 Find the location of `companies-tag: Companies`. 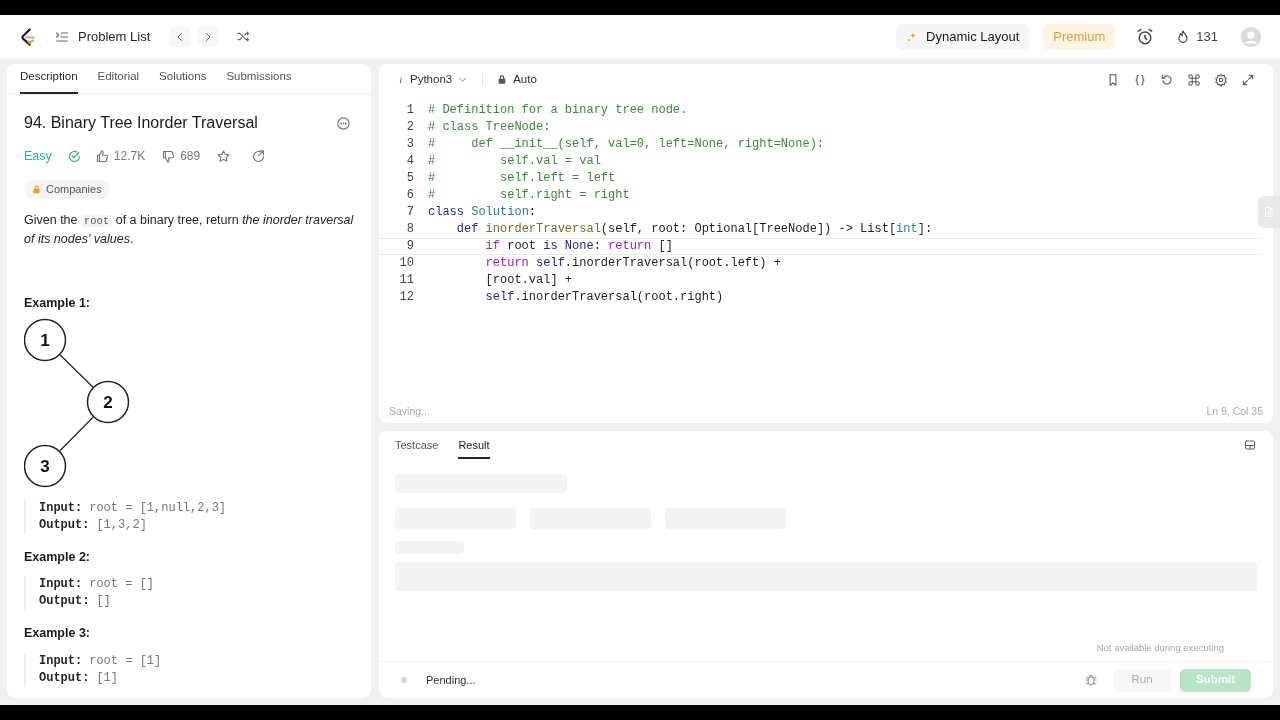

companies-tag: Companies is located at coordinates (67, 189).